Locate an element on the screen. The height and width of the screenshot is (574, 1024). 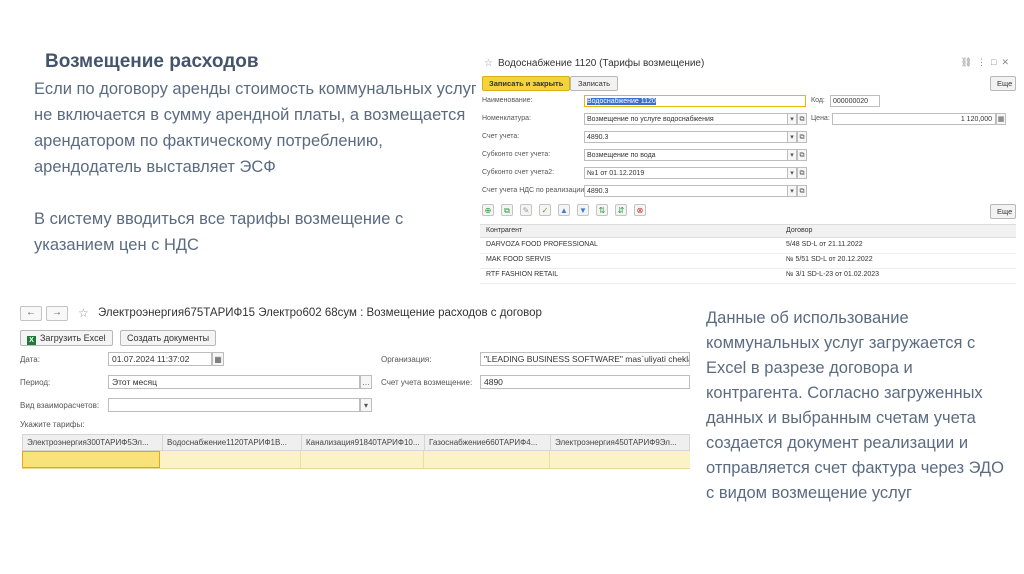
sort-asc-icon: ⇅ is located at coordinates (602, 210).